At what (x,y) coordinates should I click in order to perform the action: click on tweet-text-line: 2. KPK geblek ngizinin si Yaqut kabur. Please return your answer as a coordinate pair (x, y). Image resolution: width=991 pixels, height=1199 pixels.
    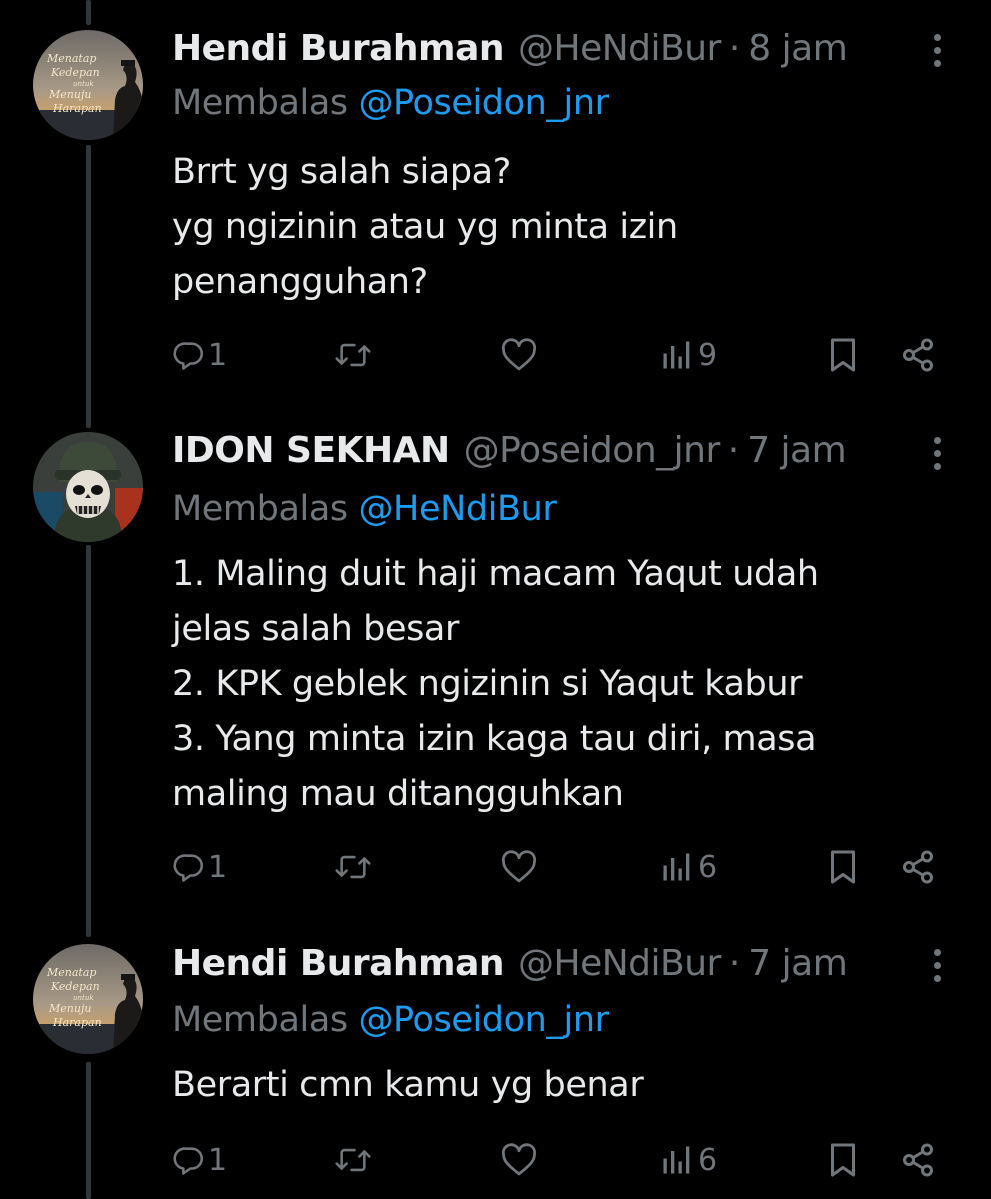
    Looking at the image, I should click on (487, 684).